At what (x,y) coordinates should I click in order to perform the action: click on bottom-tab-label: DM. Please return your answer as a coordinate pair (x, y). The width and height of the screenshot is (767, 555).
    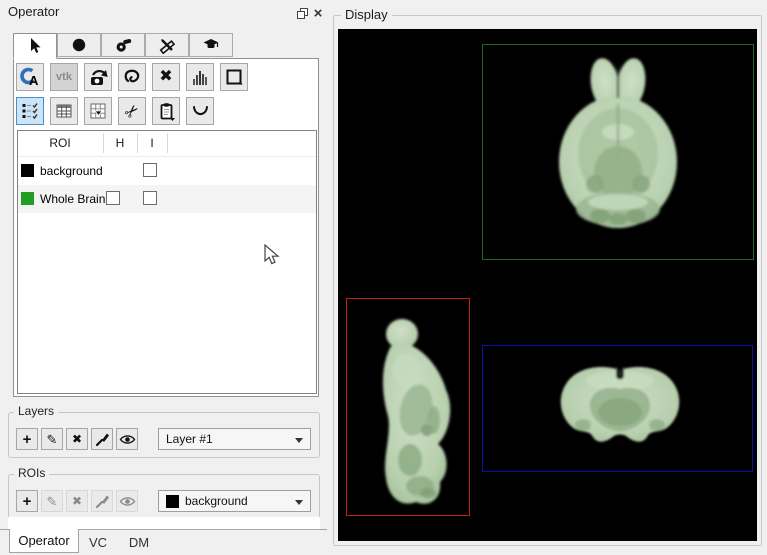
    Looking at the image, I should click on (139, 542).